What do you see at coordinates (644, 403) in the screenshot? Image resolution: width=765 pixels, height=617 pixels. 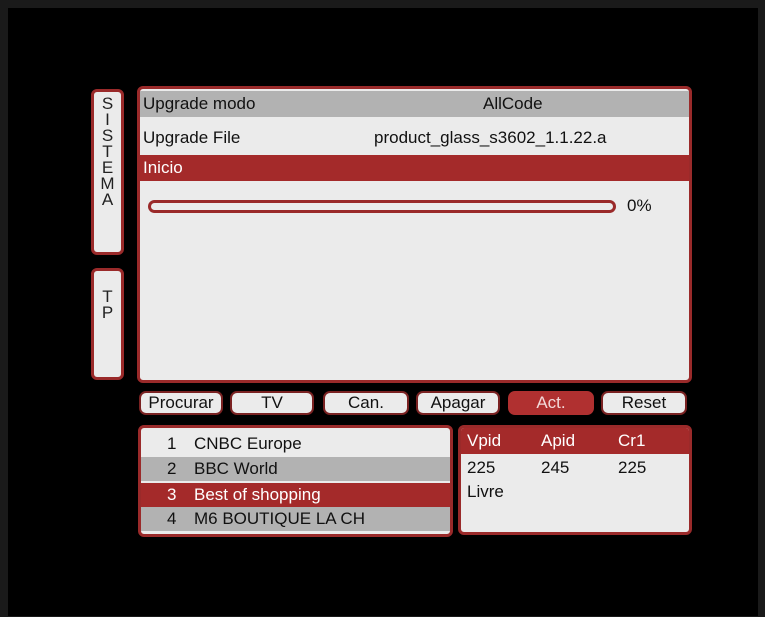 I see `reset-button: Reset` at bounding box center [644, 403].